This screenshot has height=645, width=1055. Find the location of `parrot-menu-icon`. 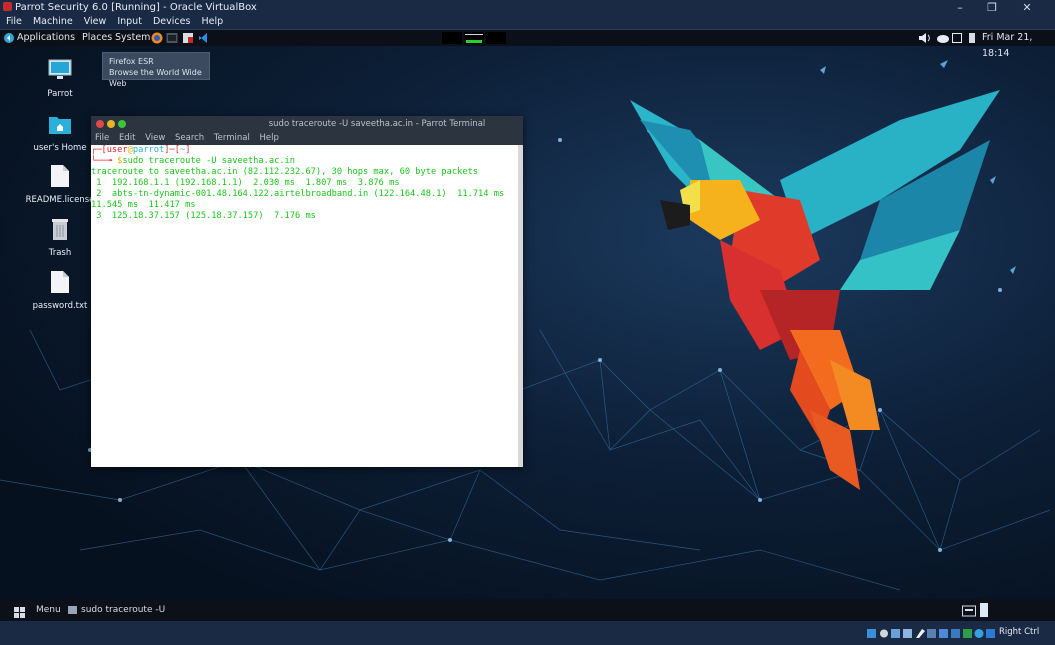

parrot-menu-icon is located at coordinates (9, 41).